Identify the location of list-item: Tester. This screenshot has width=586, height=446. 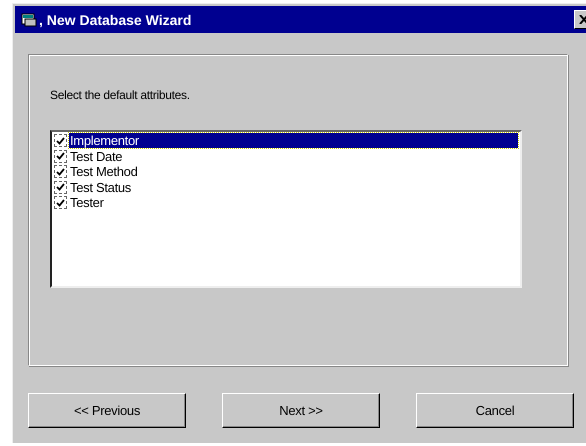
(293, 202).